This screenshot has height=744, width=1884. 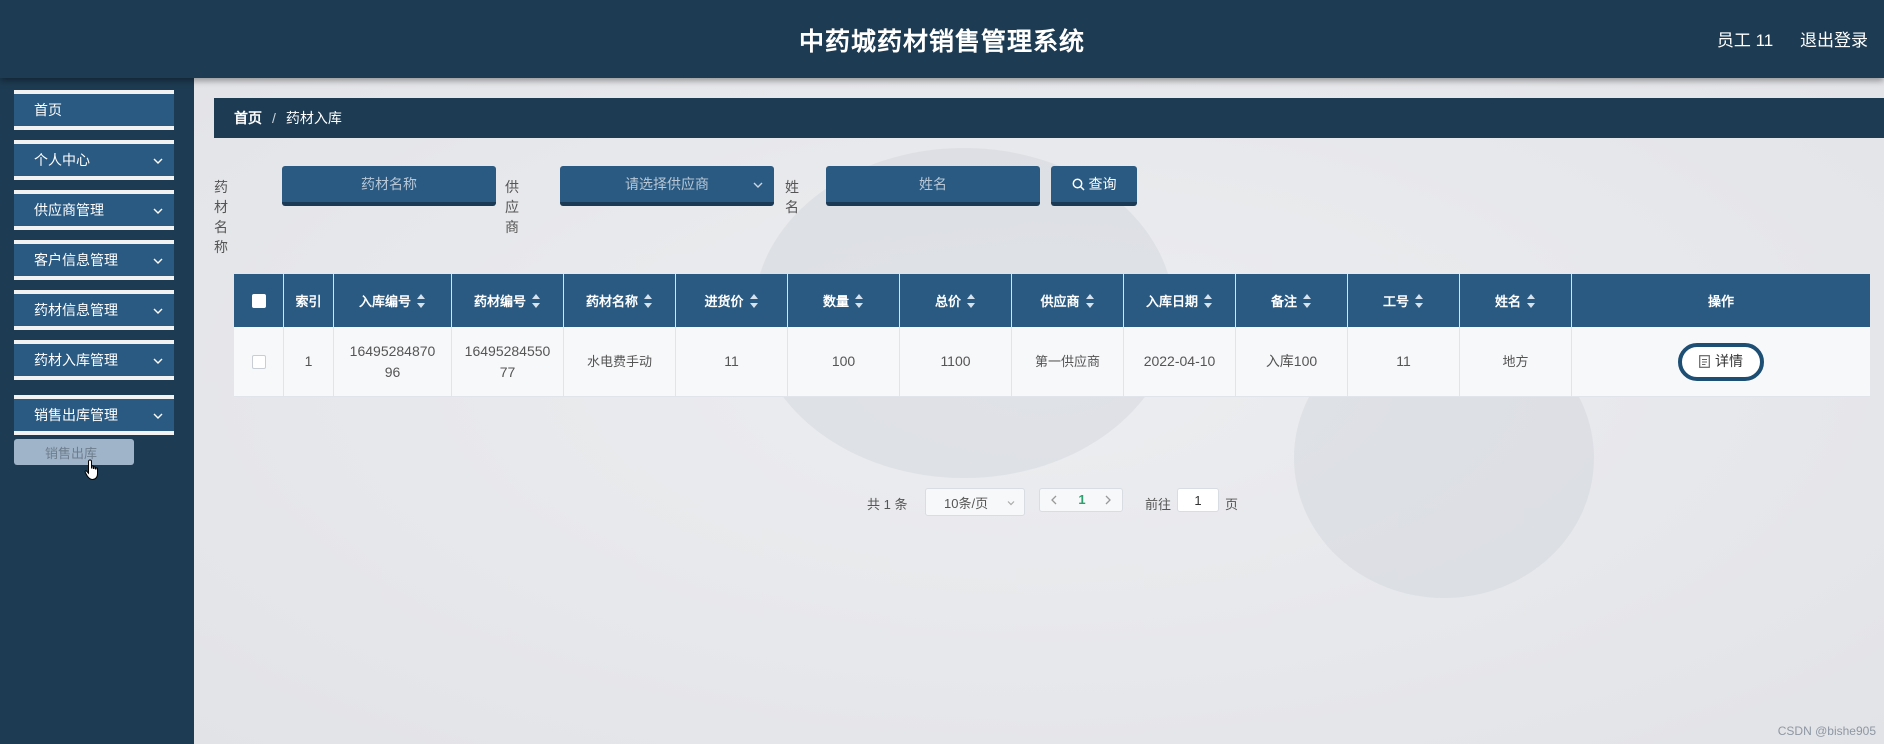 I want to click on row-checkbox, so click(x=258, y=361).